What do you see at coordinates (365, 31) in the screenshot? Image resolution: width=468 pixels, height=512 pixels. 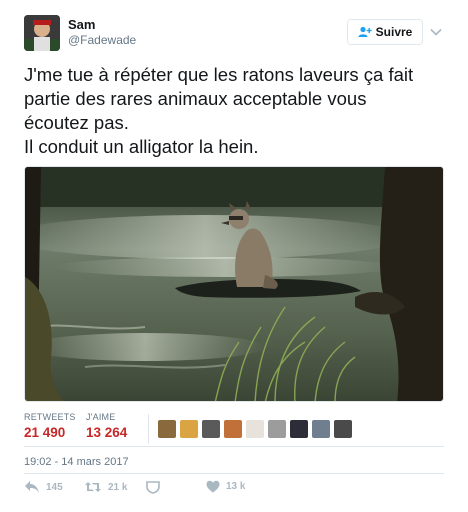 I see `add-user-icon` at bounding box center [365, 31].